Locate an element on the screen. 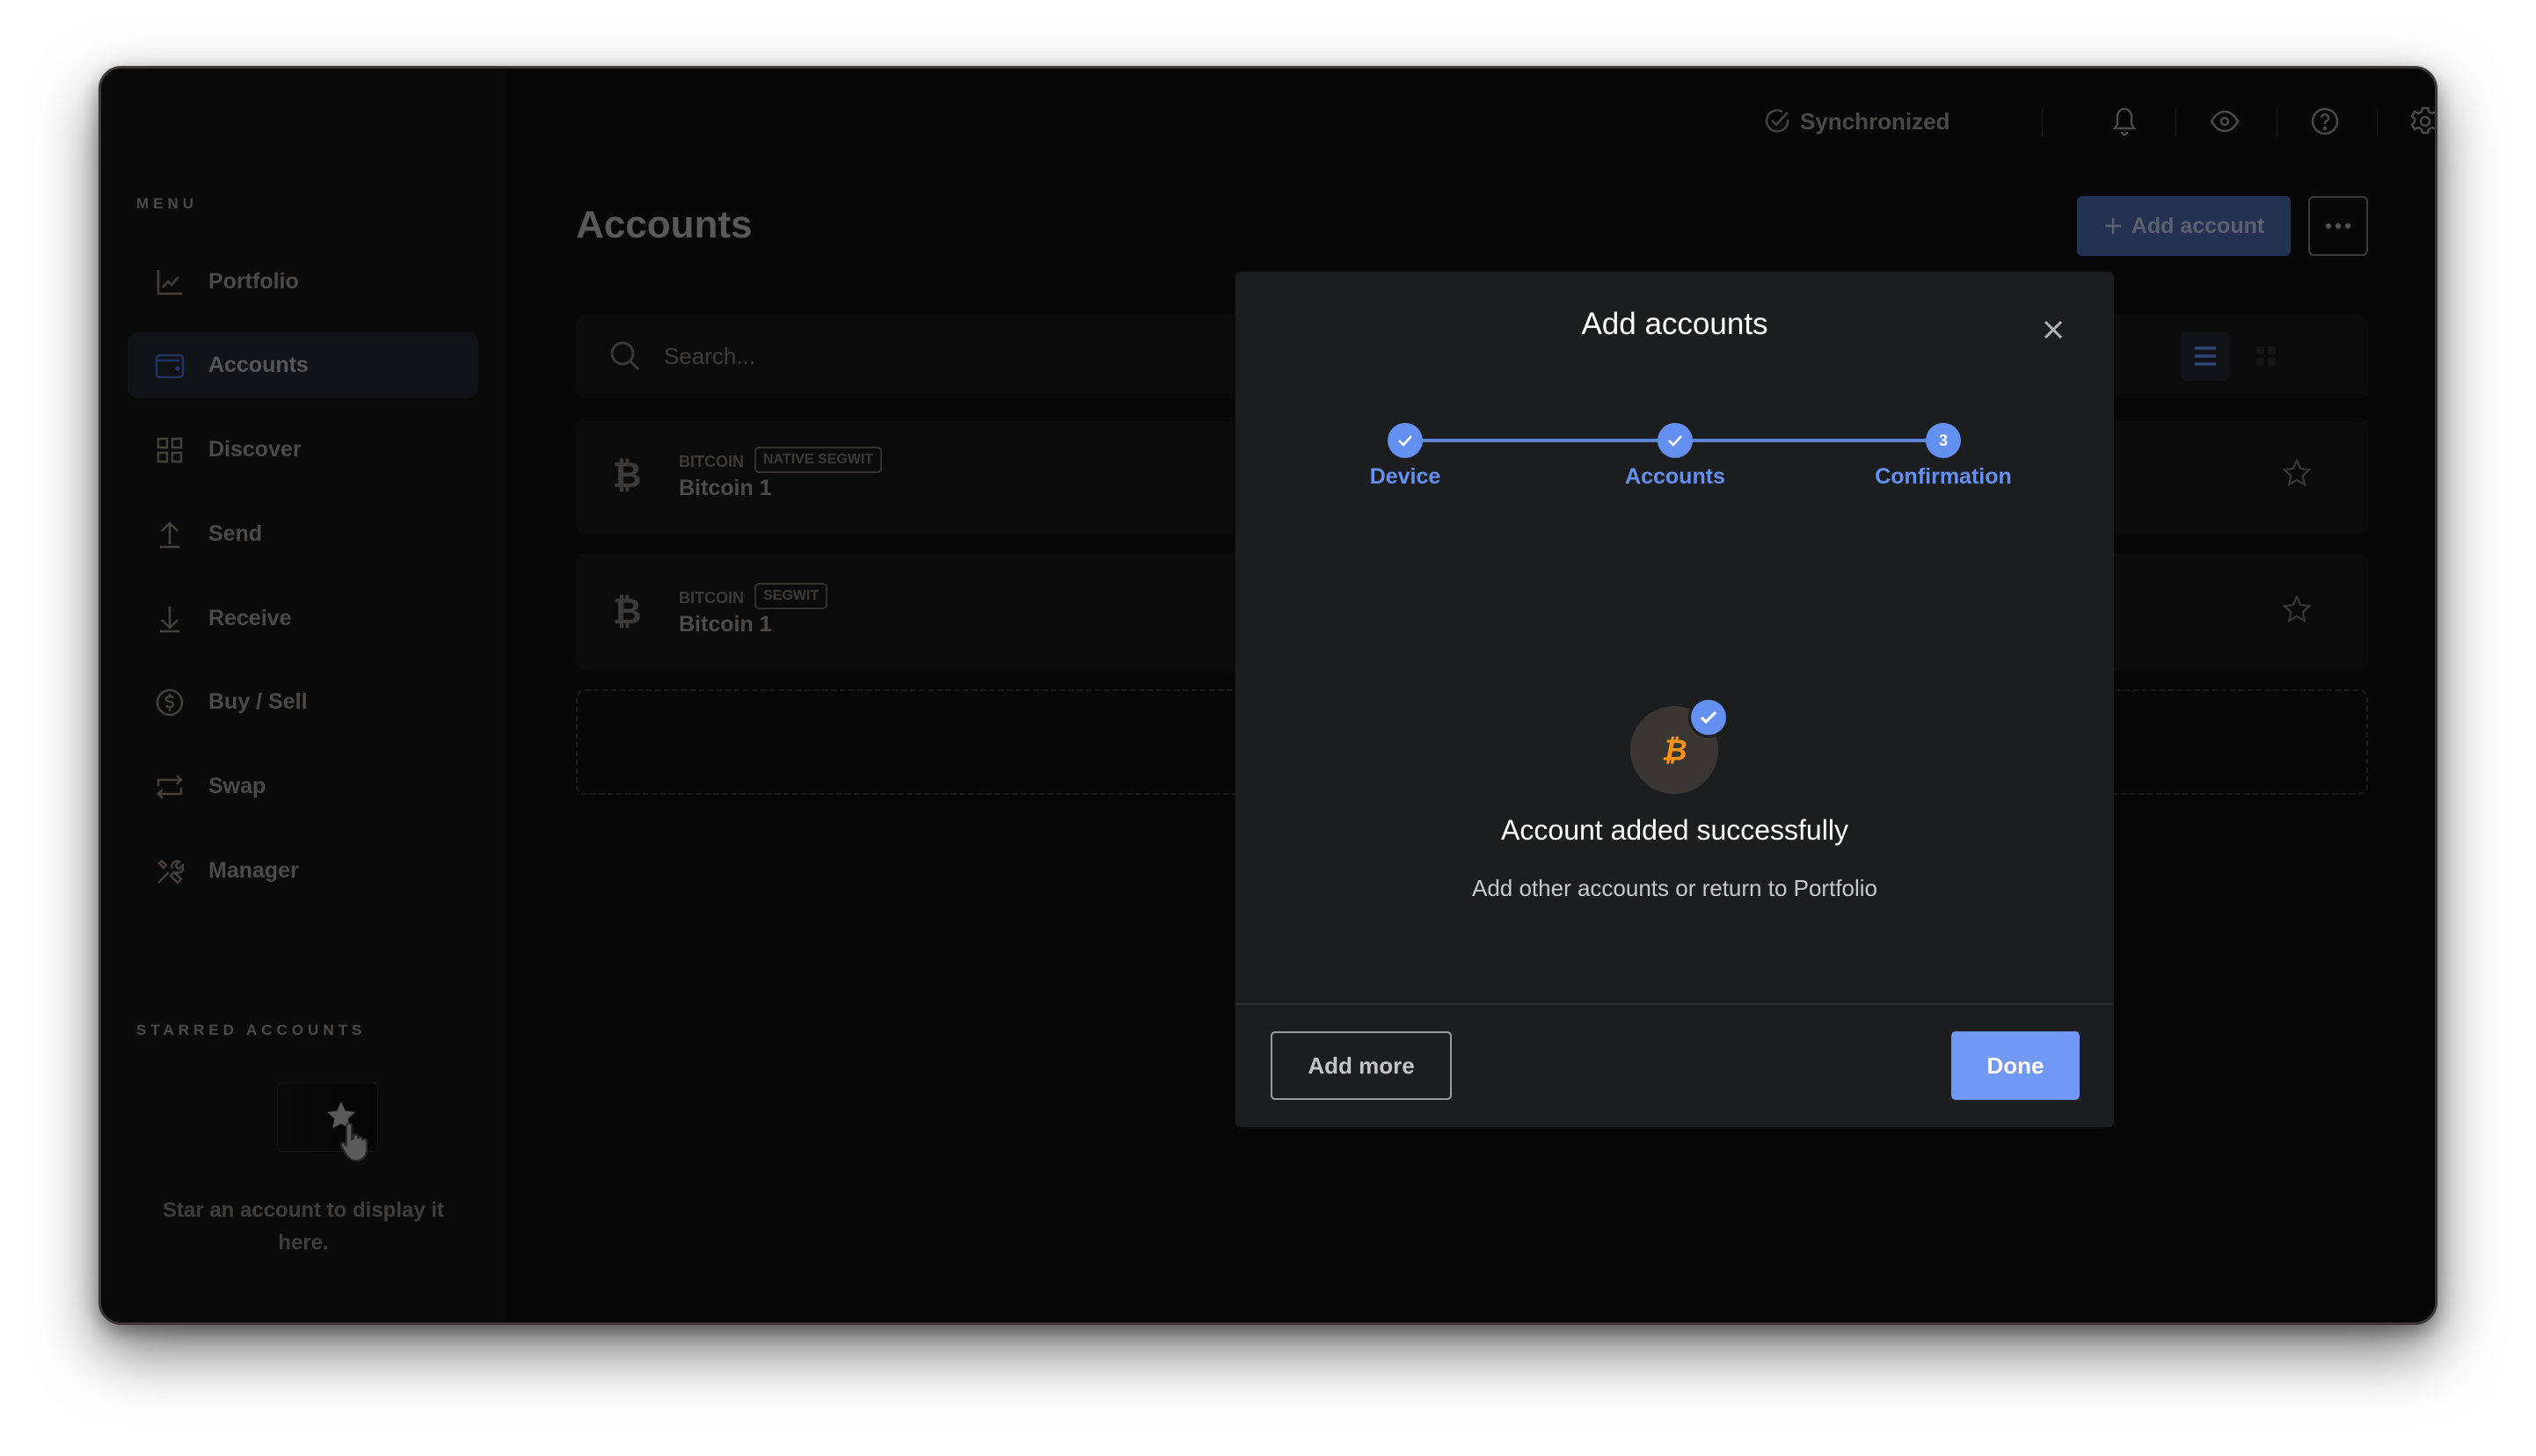 Image resolution: width=2536 pixels, height=1456 pixels. sidebar-item-accounts: Accounts is located at coordinates (303, 365).